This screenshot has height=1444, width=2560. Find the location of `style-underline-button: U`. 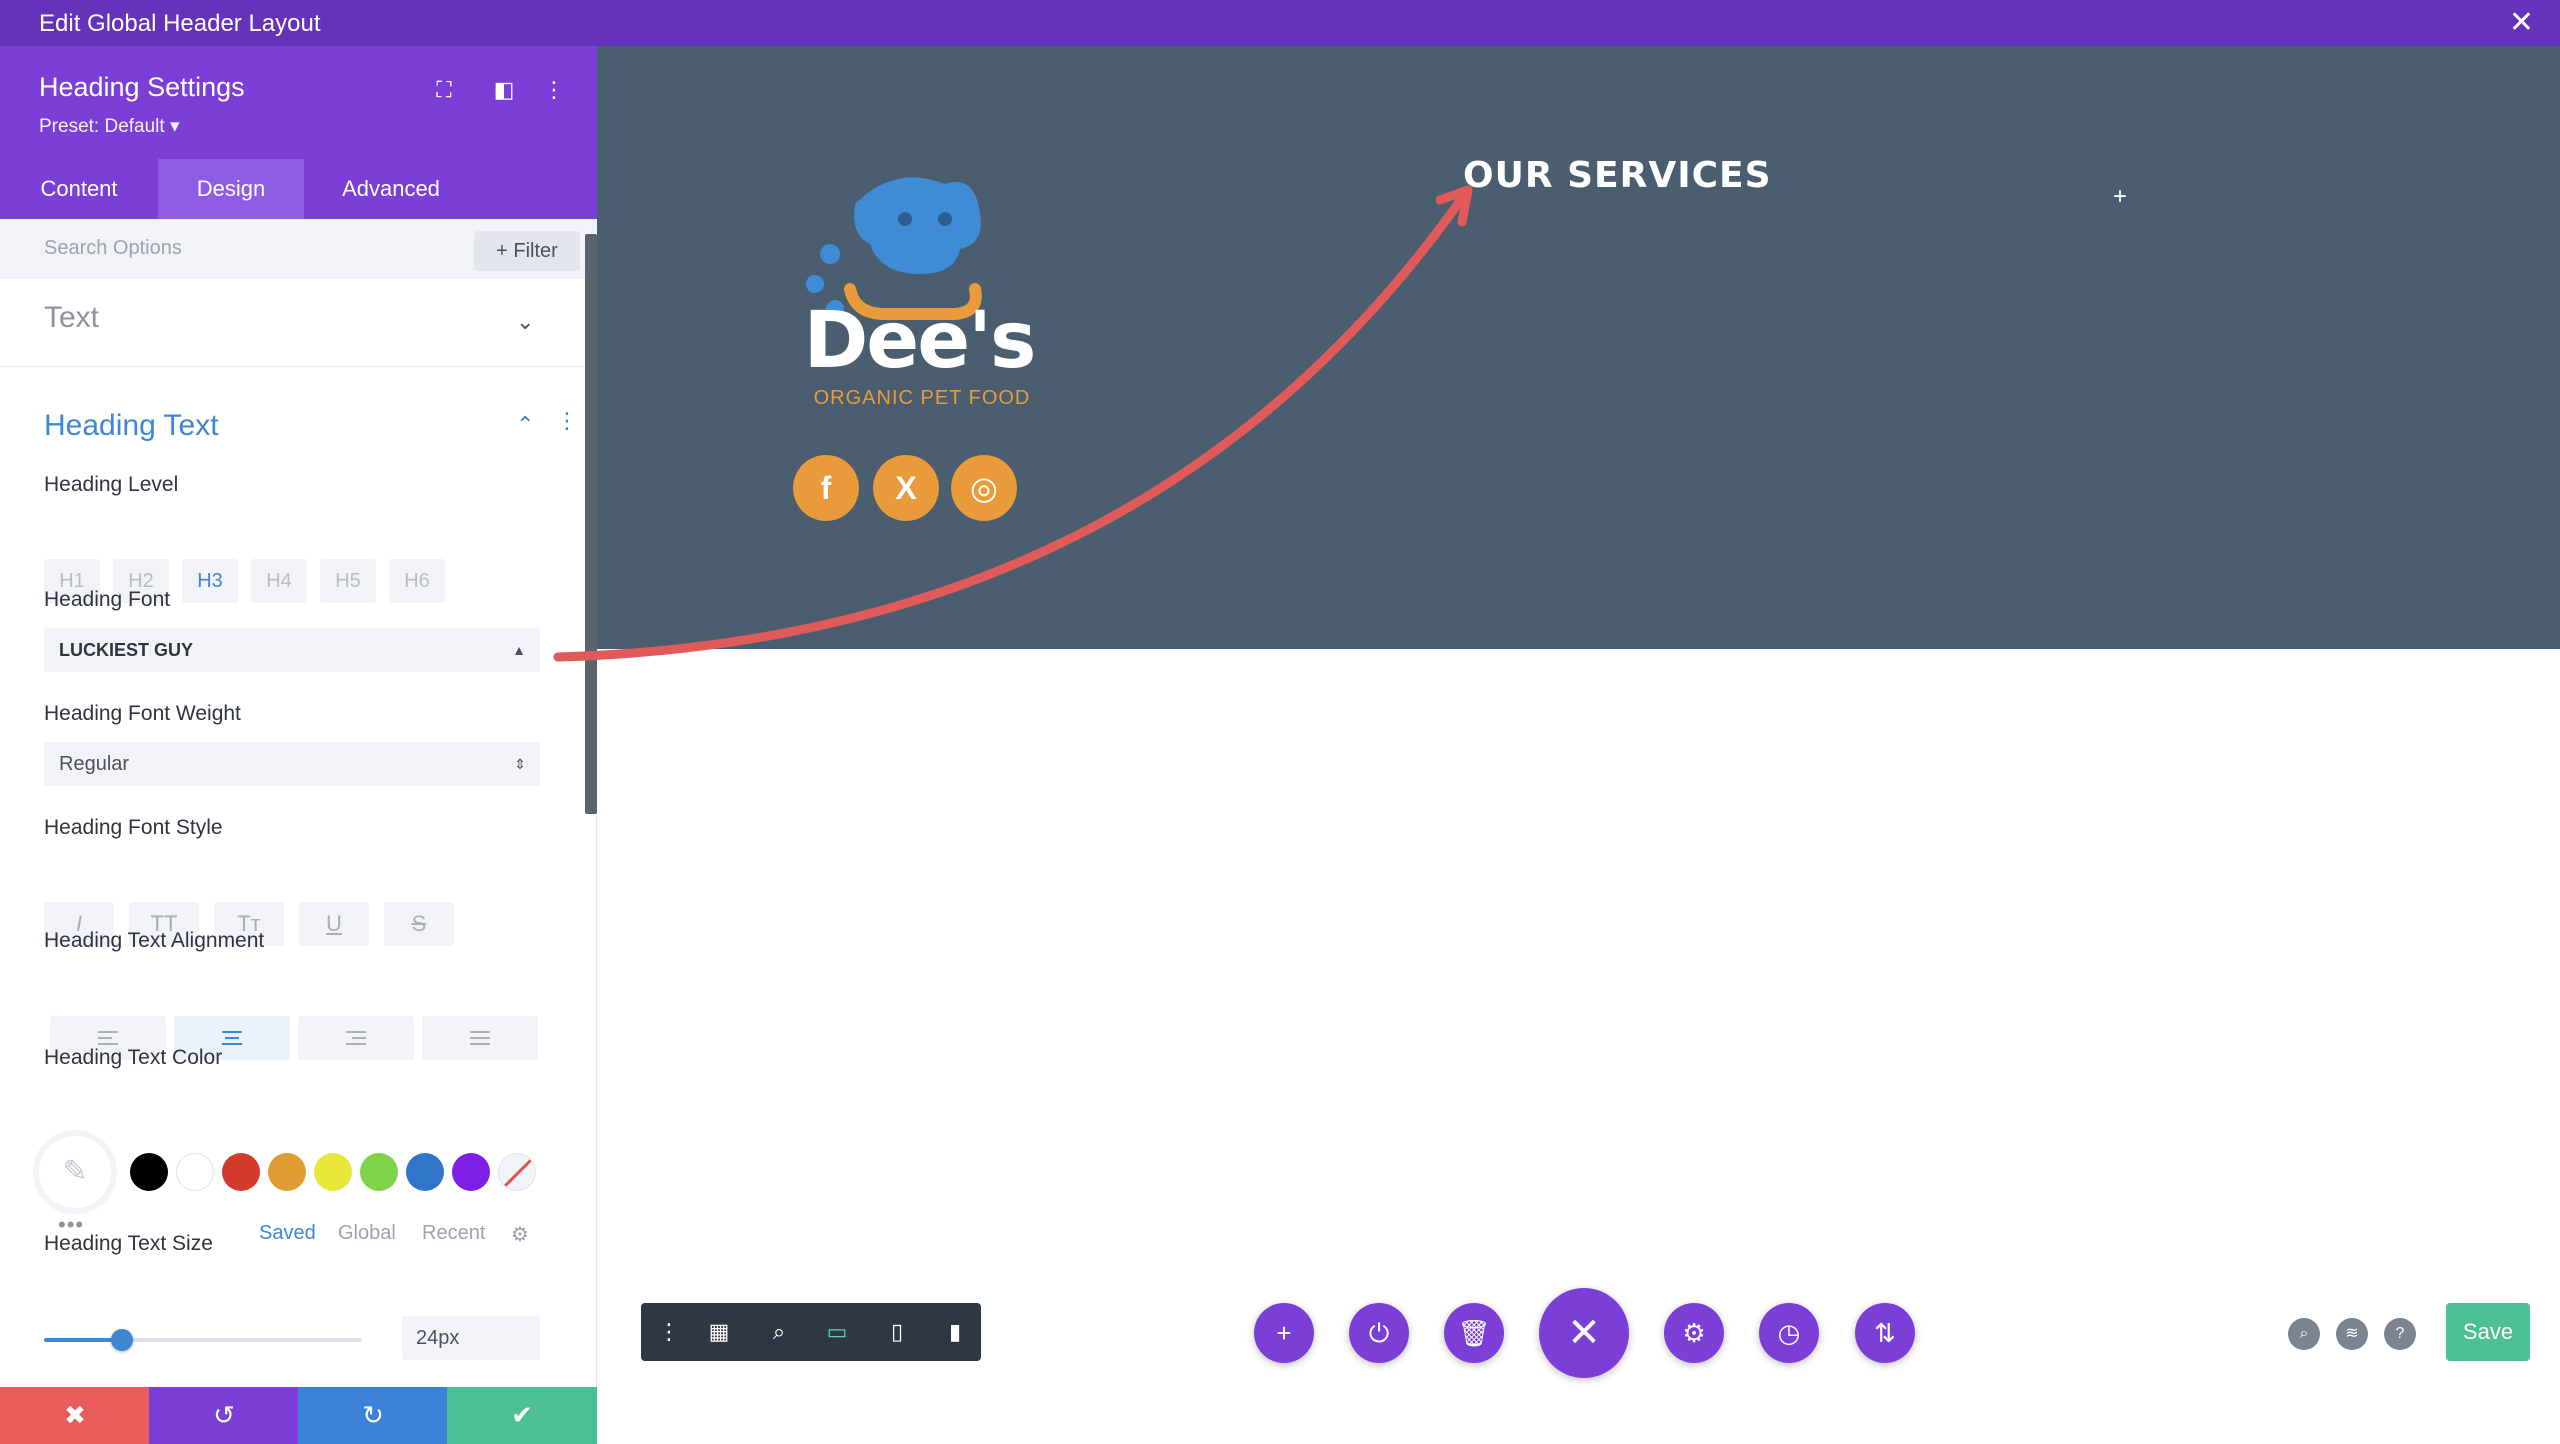

style-underline-button: U is located at coordinates (334, 924).